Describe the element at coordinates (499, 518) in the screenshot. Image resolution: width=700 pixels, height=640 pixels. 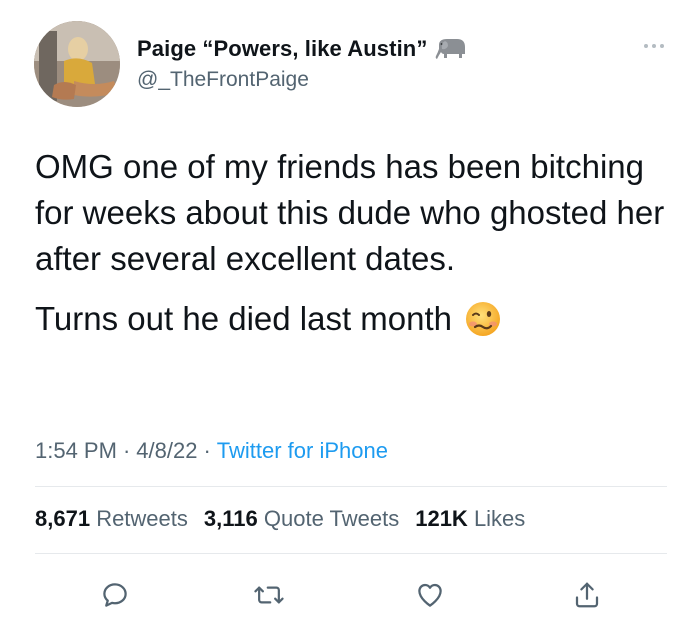
I see `likes-label: Likes` at that location.